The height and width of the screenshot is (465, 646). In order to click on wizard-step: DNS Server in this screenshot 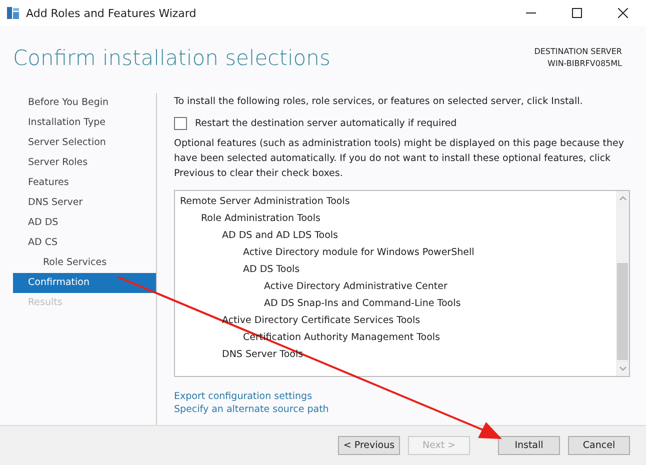, I will do `click(84, 203)`.